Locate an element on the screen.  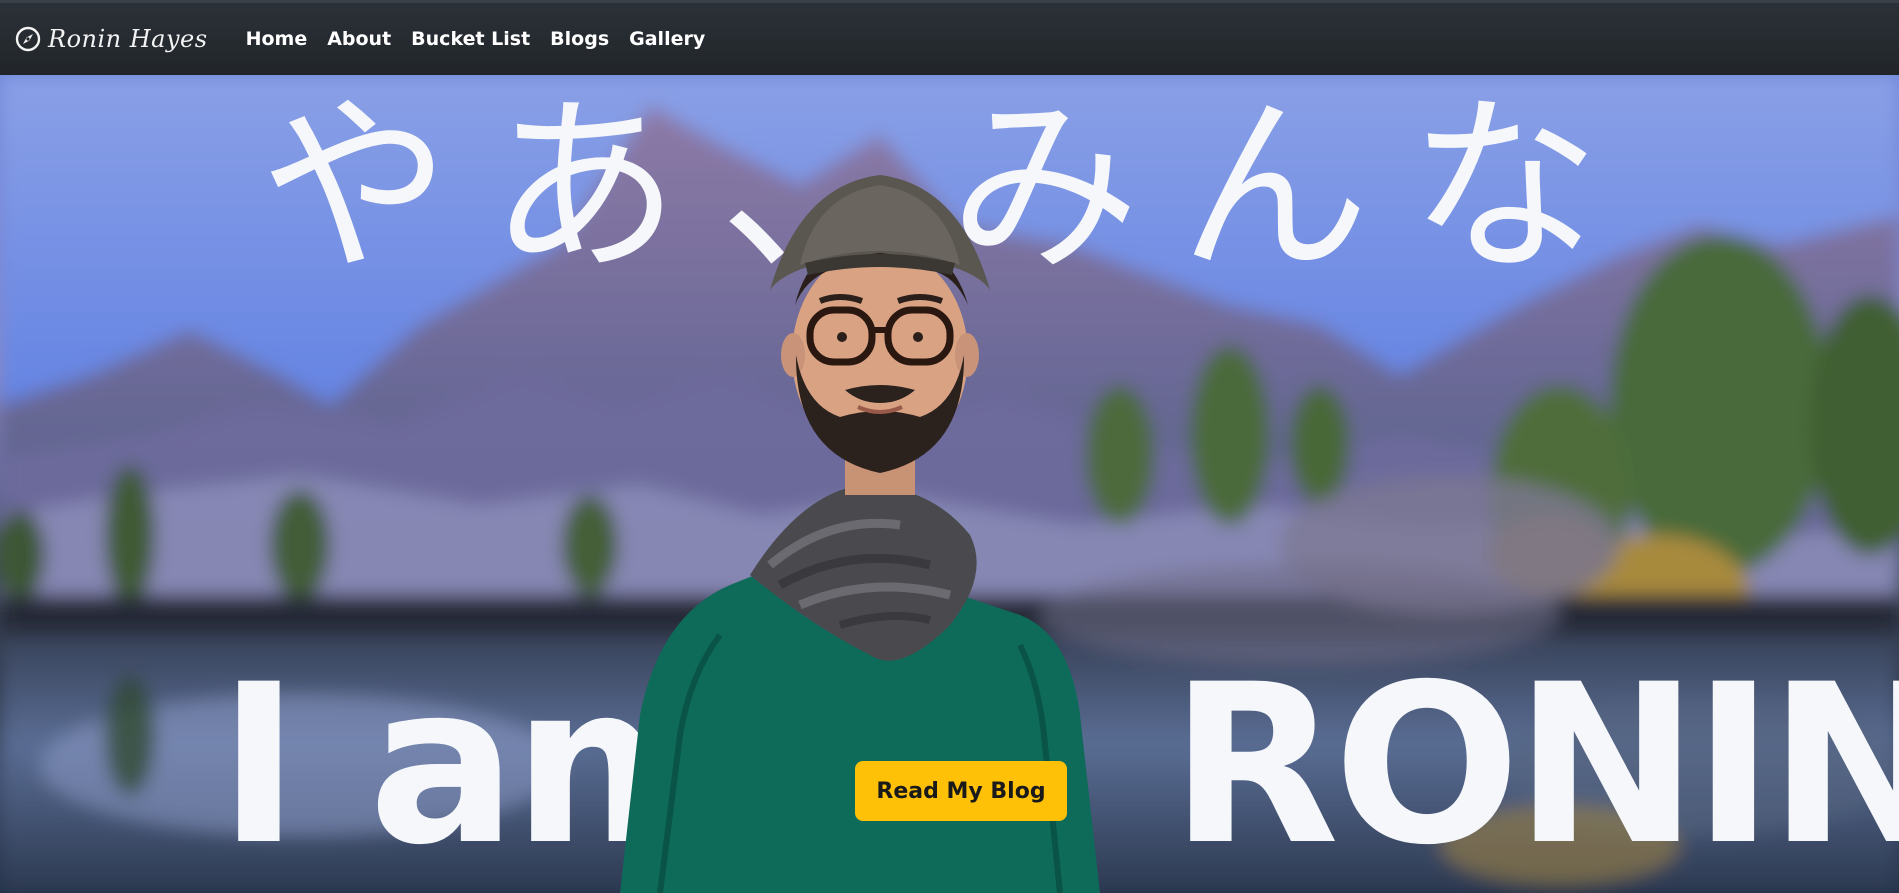
brand-link: Ronin Hayes is located at coordinates (111, 39).